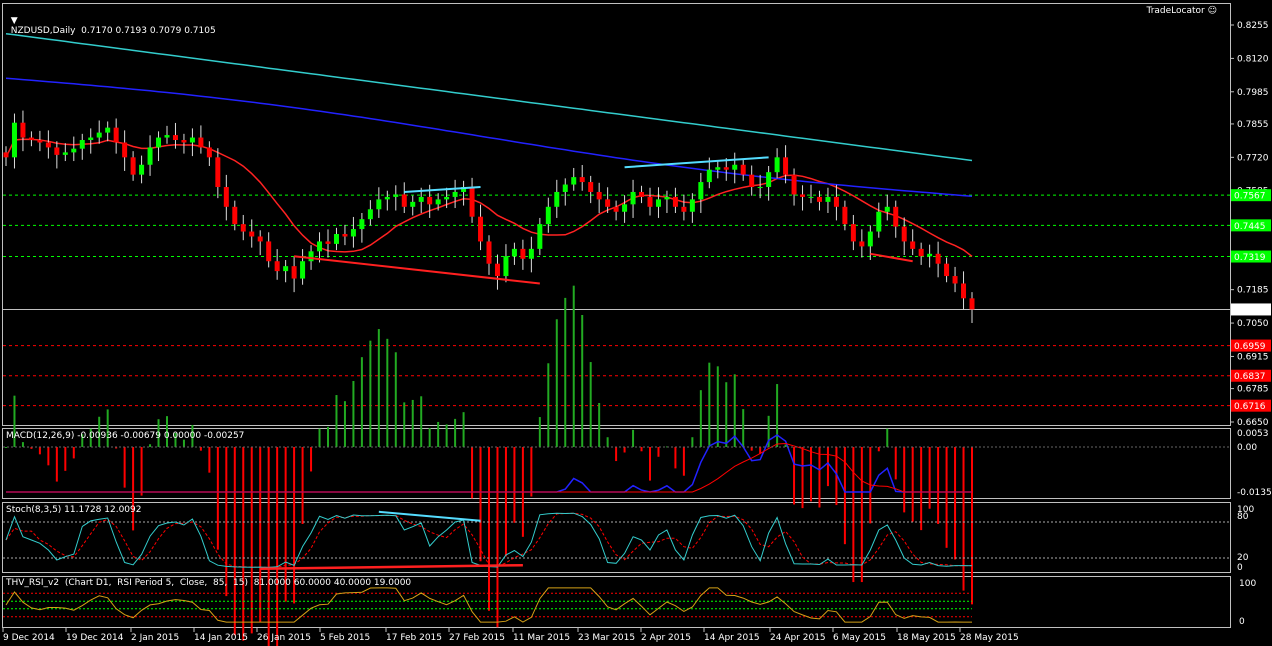 The image size is (1272, 646). Describe the element at coordinates (732, 638) in the screenshot. I see `time-tick-label: 14 Apr 2015` at that location.